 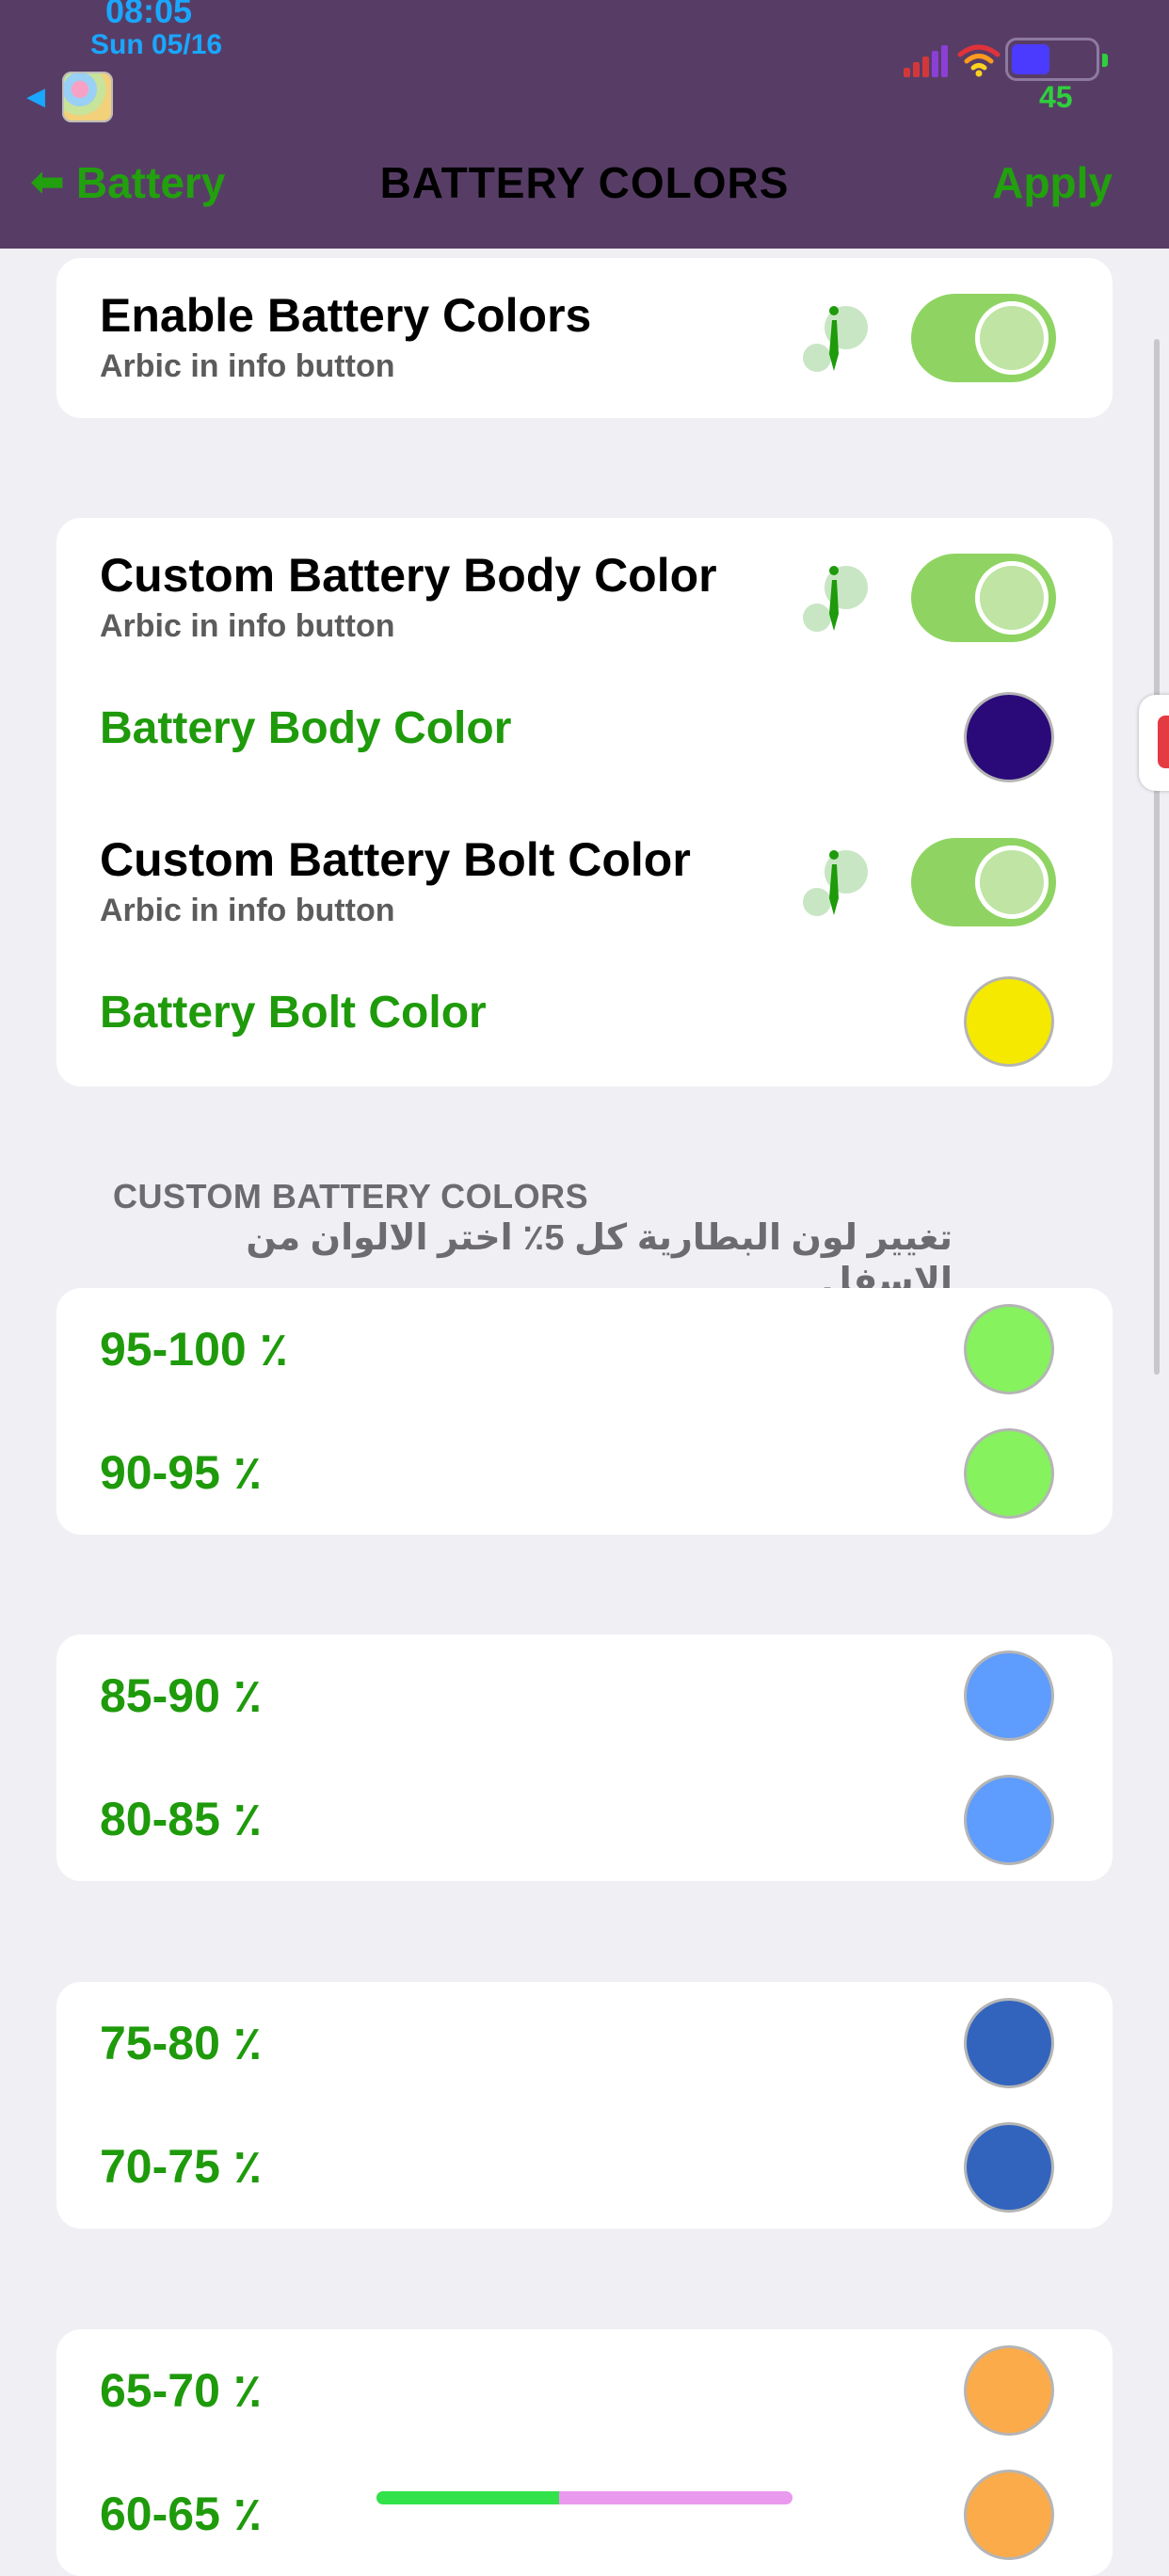 I want to click on section-title: CUSTOM BATTERY COLORS, so click(x=351, y=1196).